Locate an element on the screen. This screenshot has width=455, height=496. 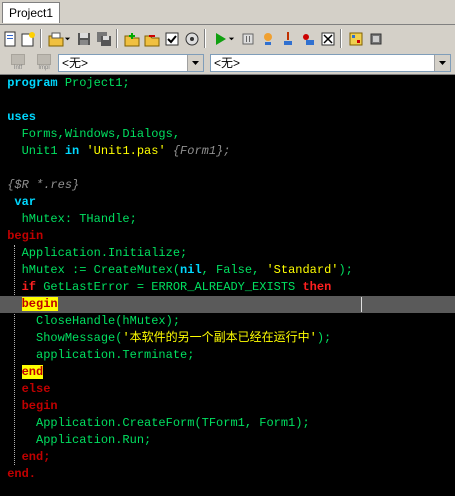
forward-arrow-icon is located at coordinates (44, 59).